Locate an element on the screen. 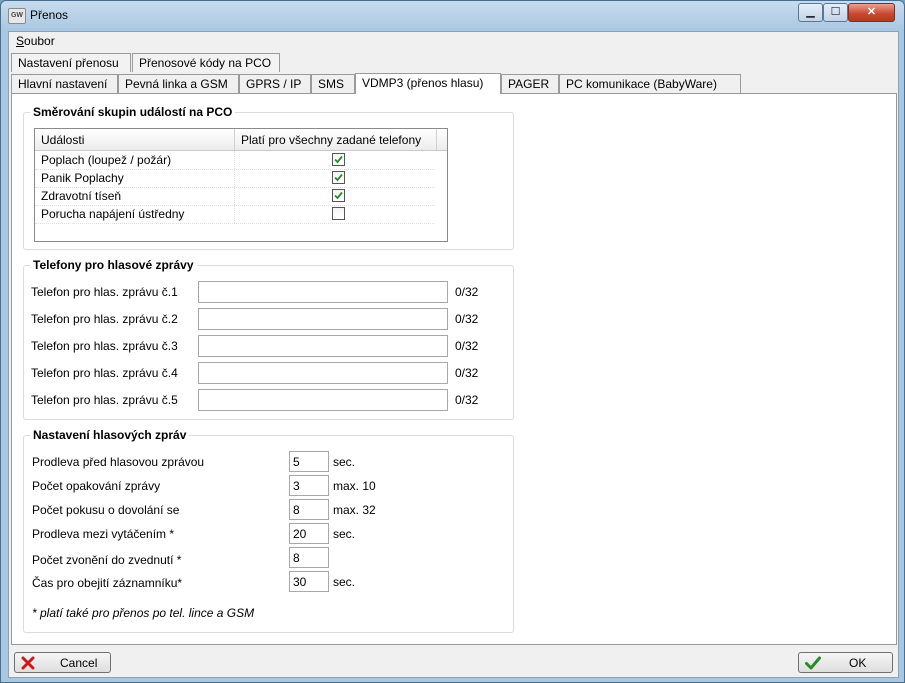  tab-pevna-linka-gsm: Pevná linka a GSM is located at coordinates (178, 83).